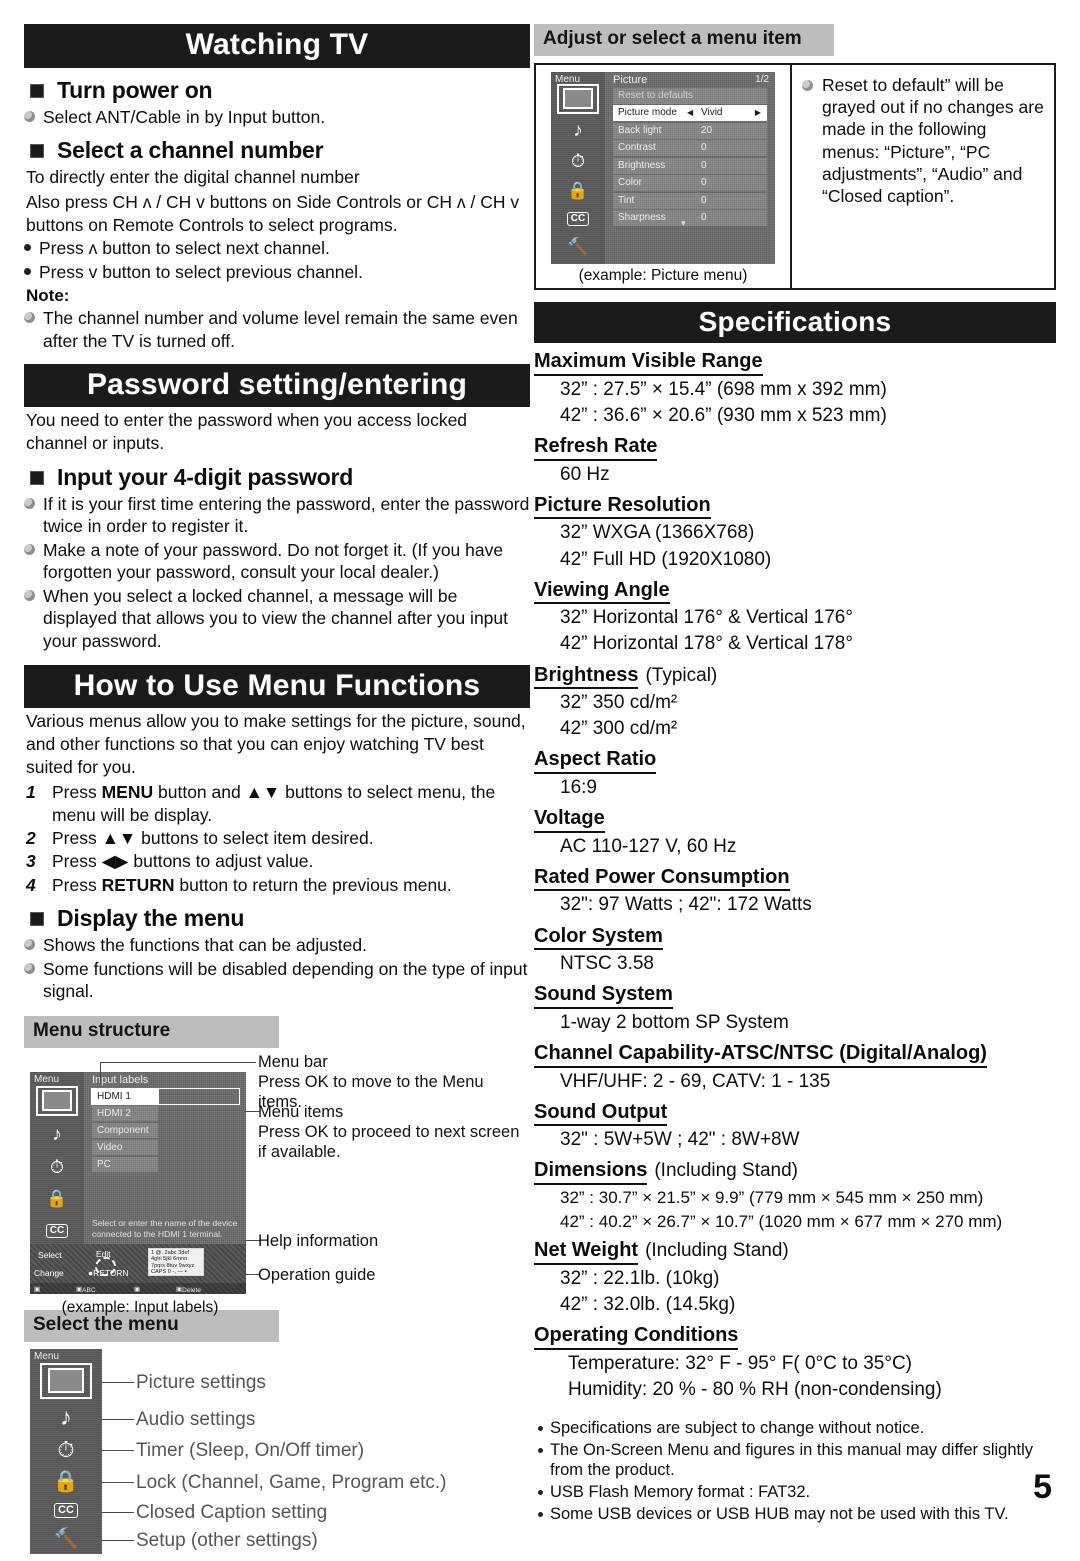 This screenshot has width=1080, height=1561. Describe the element at coordinates (293, 1061) in the screenshot. I see `annotation-title: Menu bar` at that location.